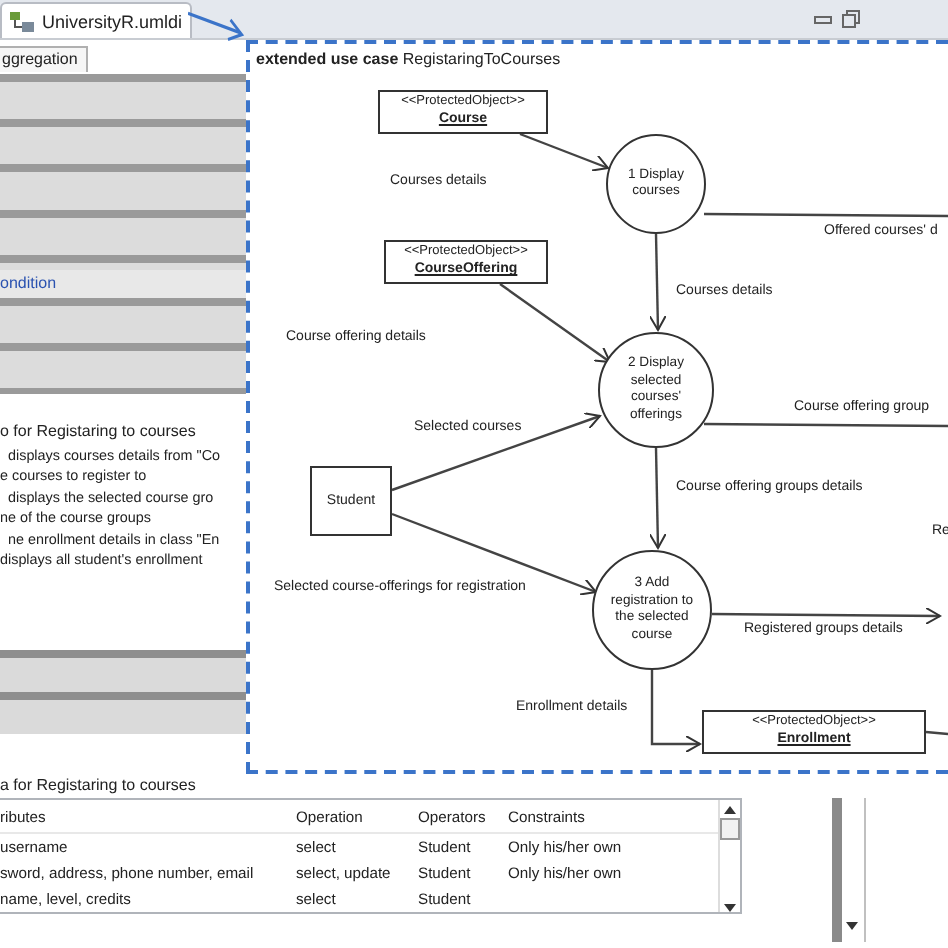 The height and width of the screenshot is (948, 948). Describe the element at coordinates (729, 856) in the screenshot. I see `table-scrollbar` at that location.